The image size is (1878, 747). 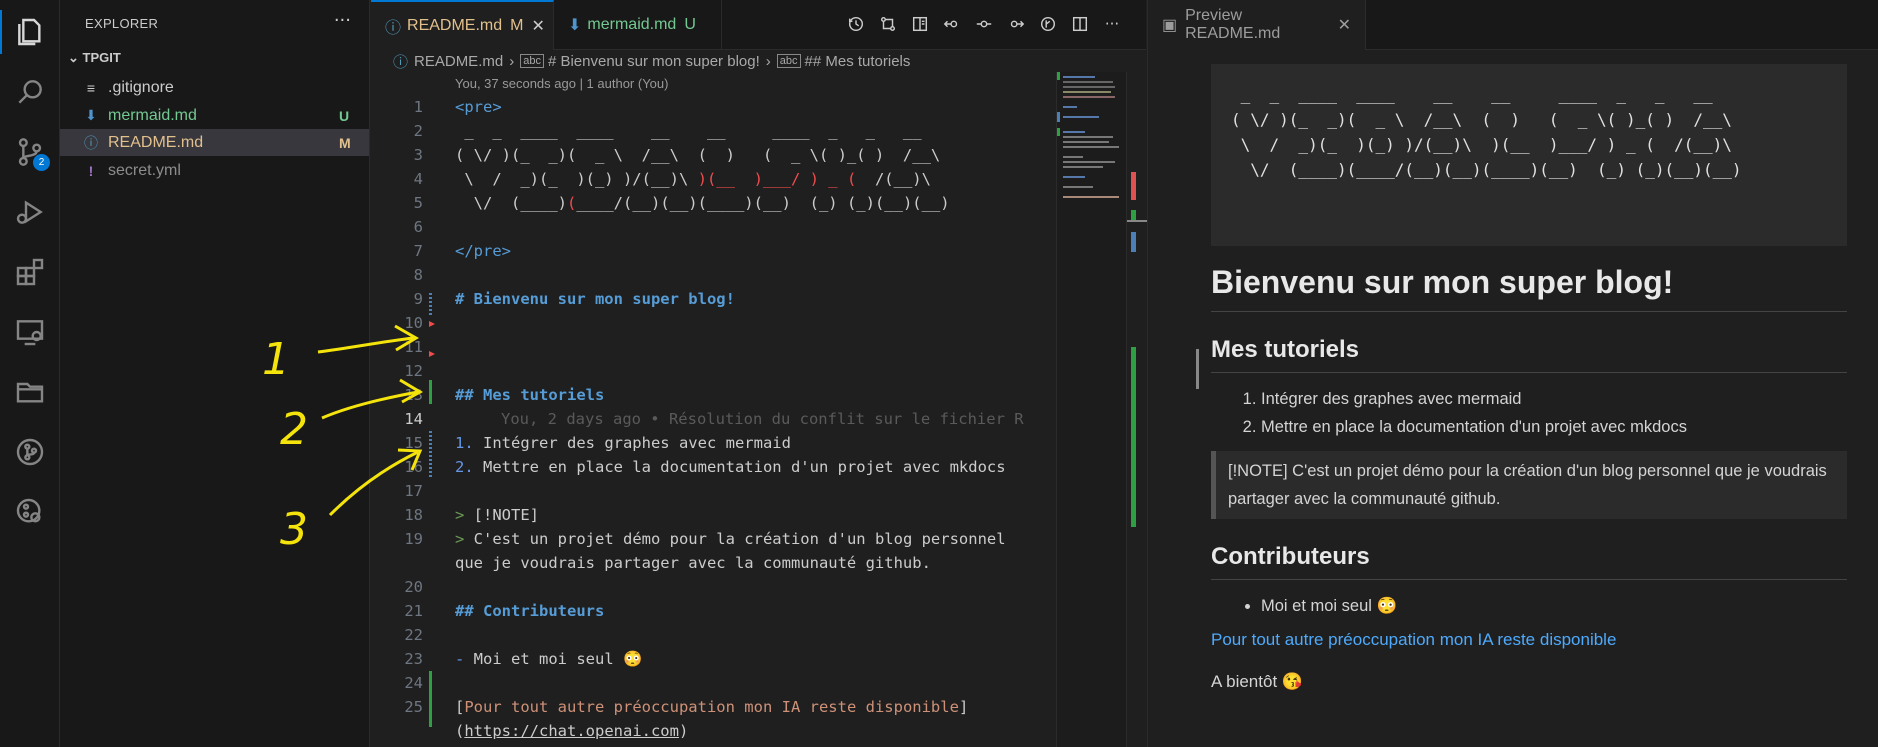 I want to click on file-item-mermaid: ⬇ mermaid.md U, so click(x=214, y=115).